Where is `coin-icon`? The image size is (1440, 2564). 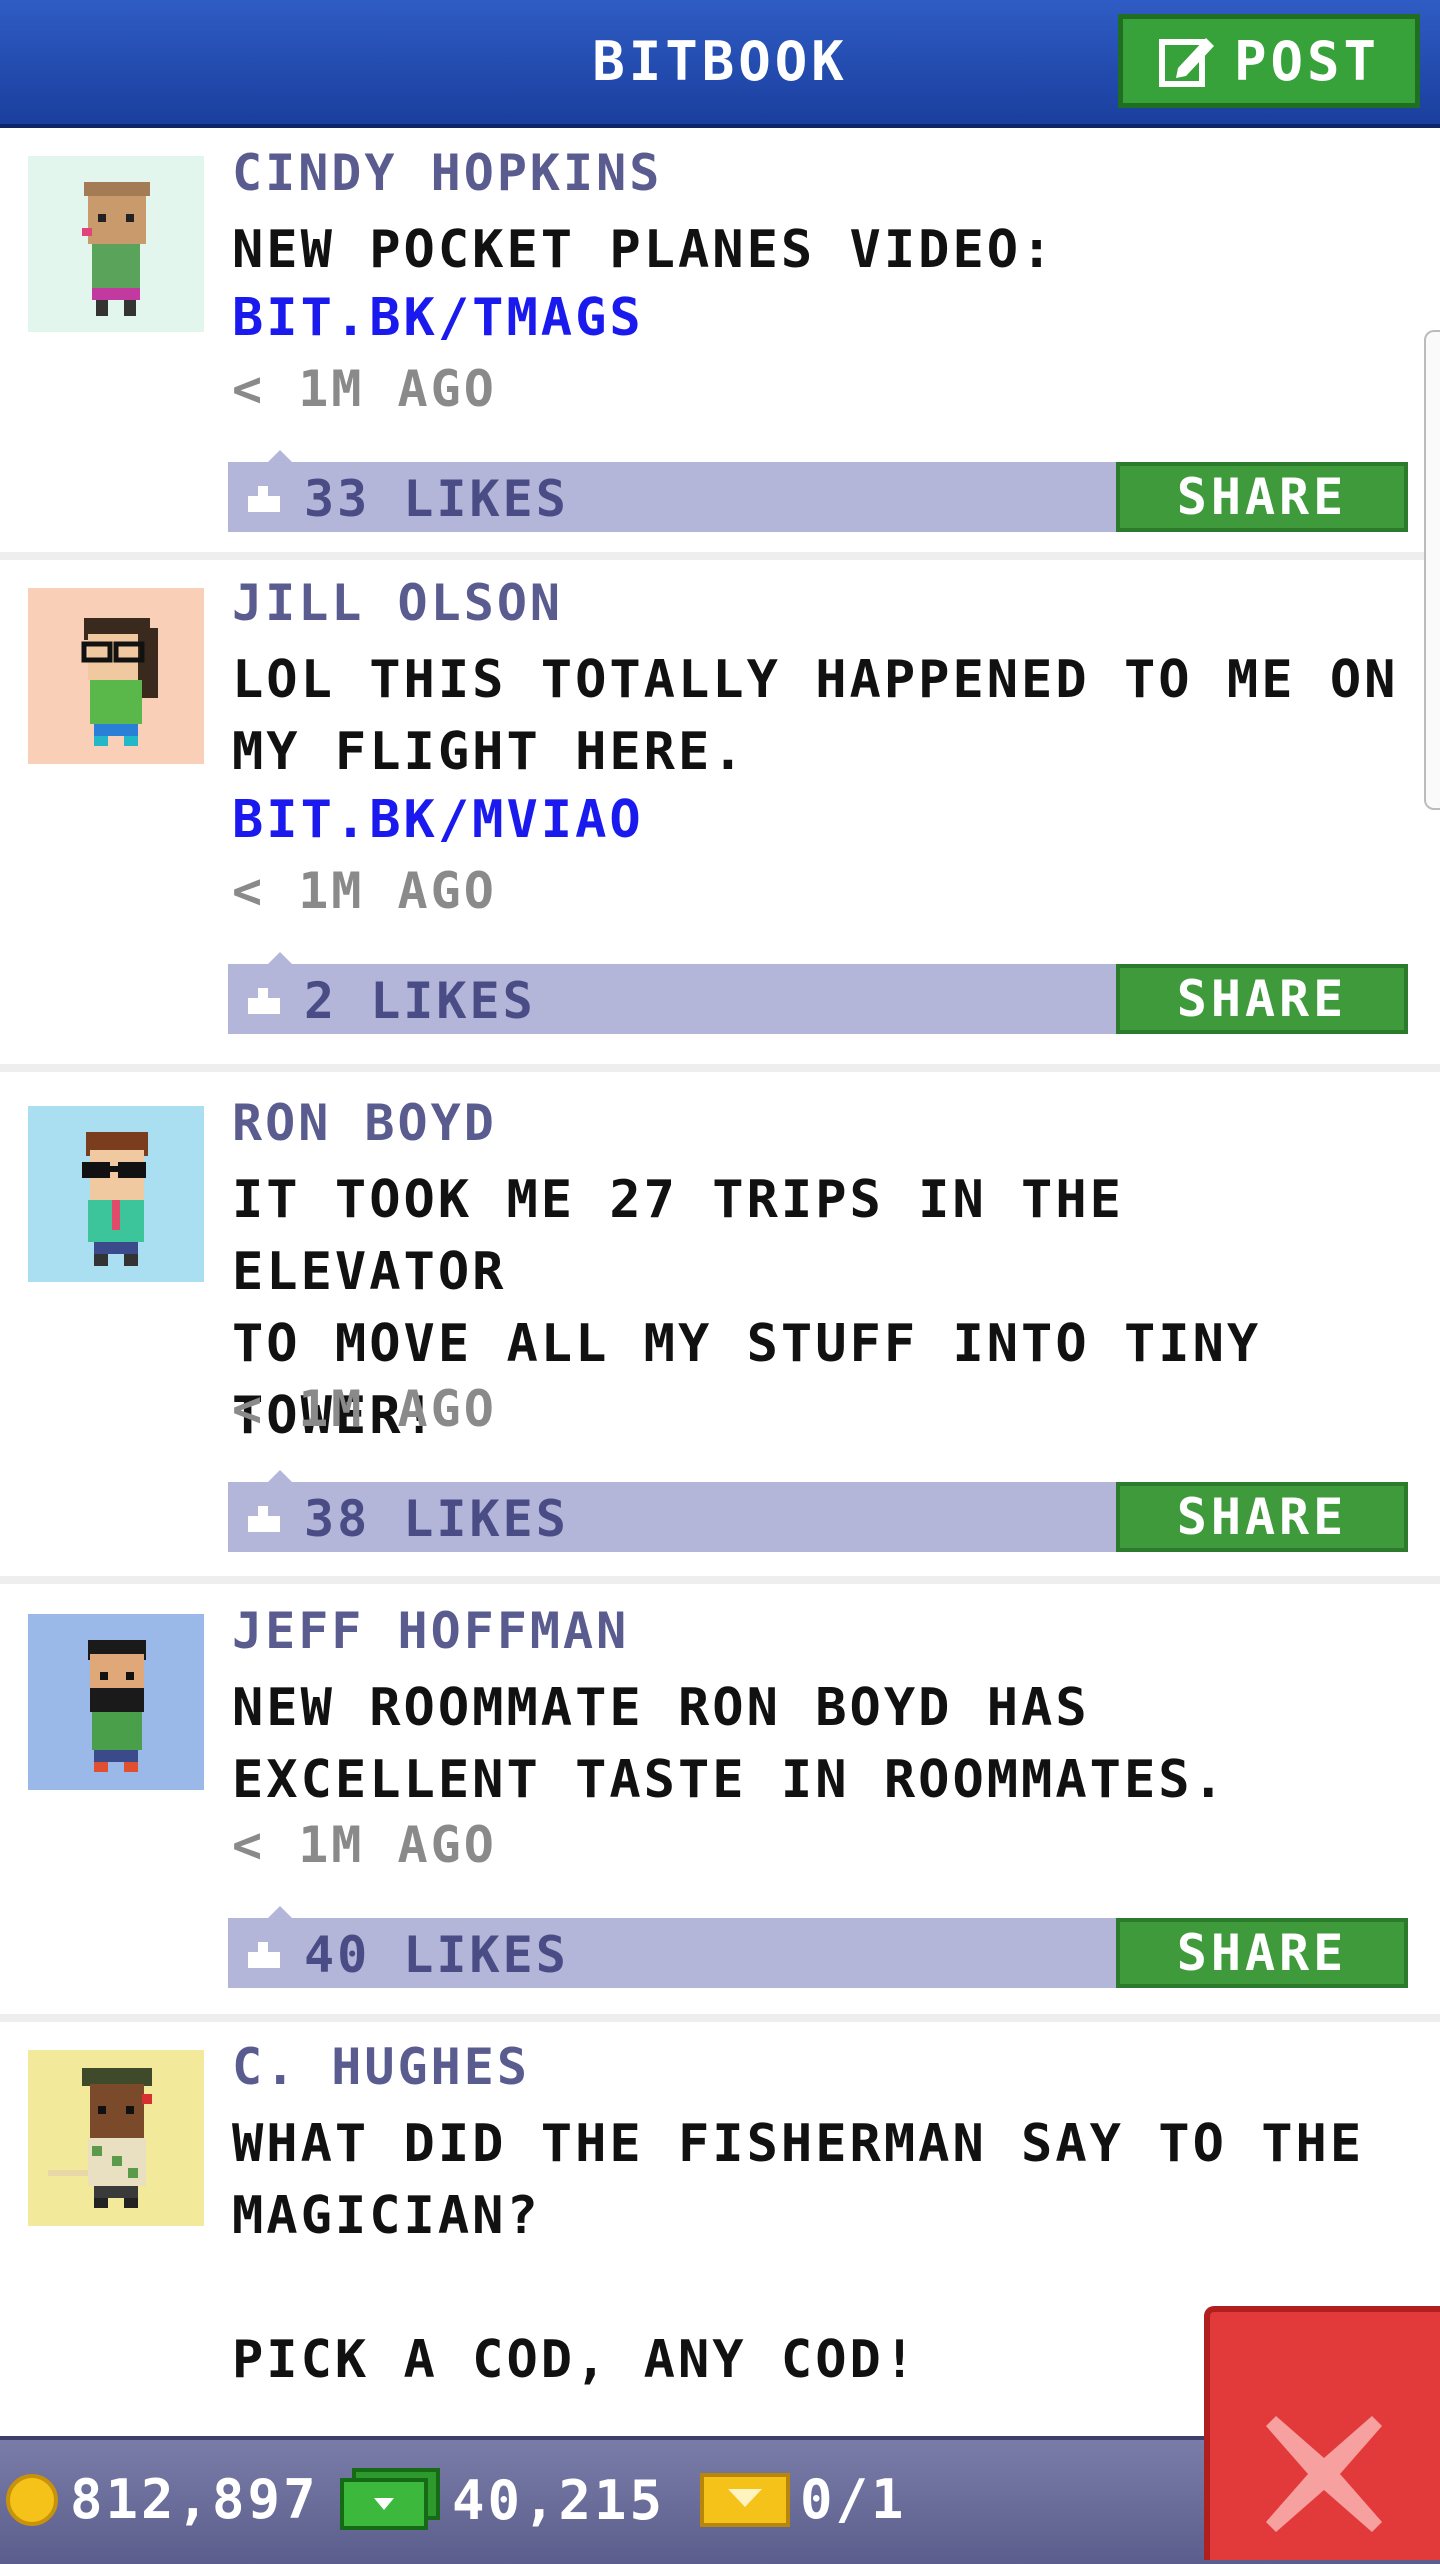 coin-icon is located at coordinates (32, 2499).